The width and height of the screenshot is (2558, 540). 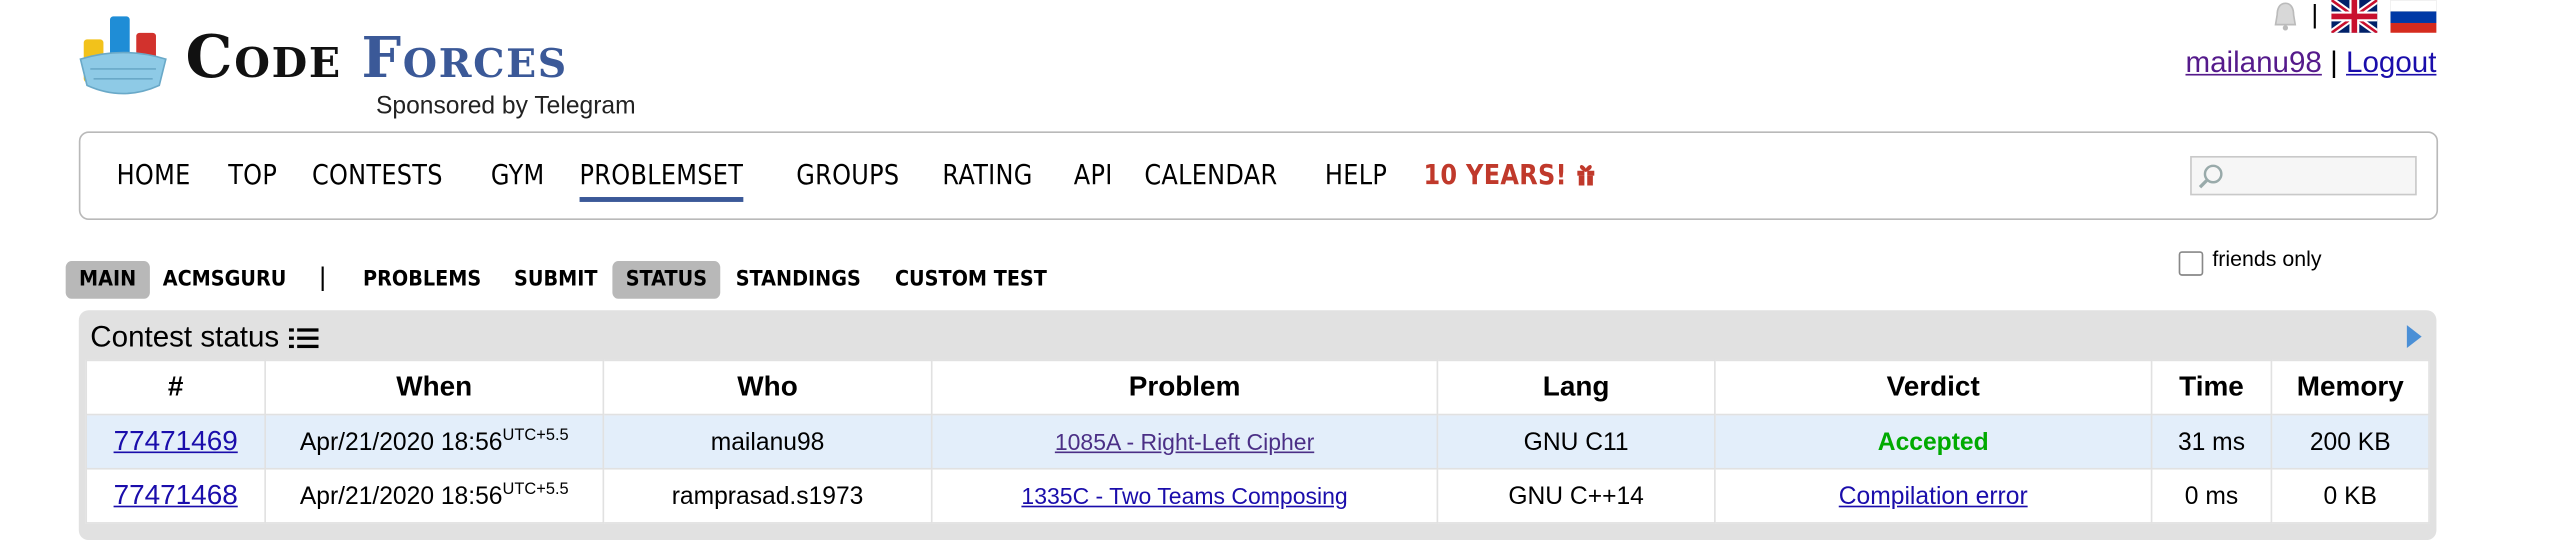 What do you see at coordinates (1576, 495) in the screenshot?
I see `lang-cell: GNU C++14` at bounding box center [1576, 495].